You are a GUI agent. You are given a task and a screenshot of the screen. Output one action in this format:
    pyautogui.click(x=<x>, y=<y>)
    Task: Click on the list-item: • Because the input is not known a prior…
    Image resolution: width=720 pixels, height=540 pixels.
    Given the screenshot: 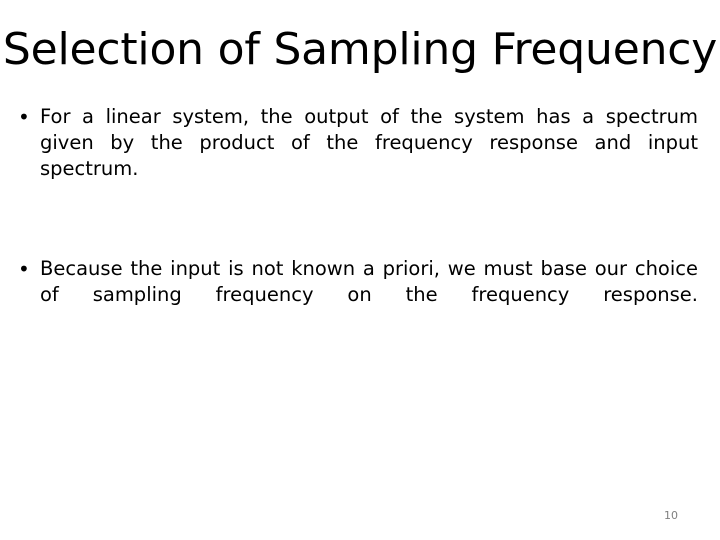 What is the action you would take?
    pyautogui.click(x=356, y=295)
    